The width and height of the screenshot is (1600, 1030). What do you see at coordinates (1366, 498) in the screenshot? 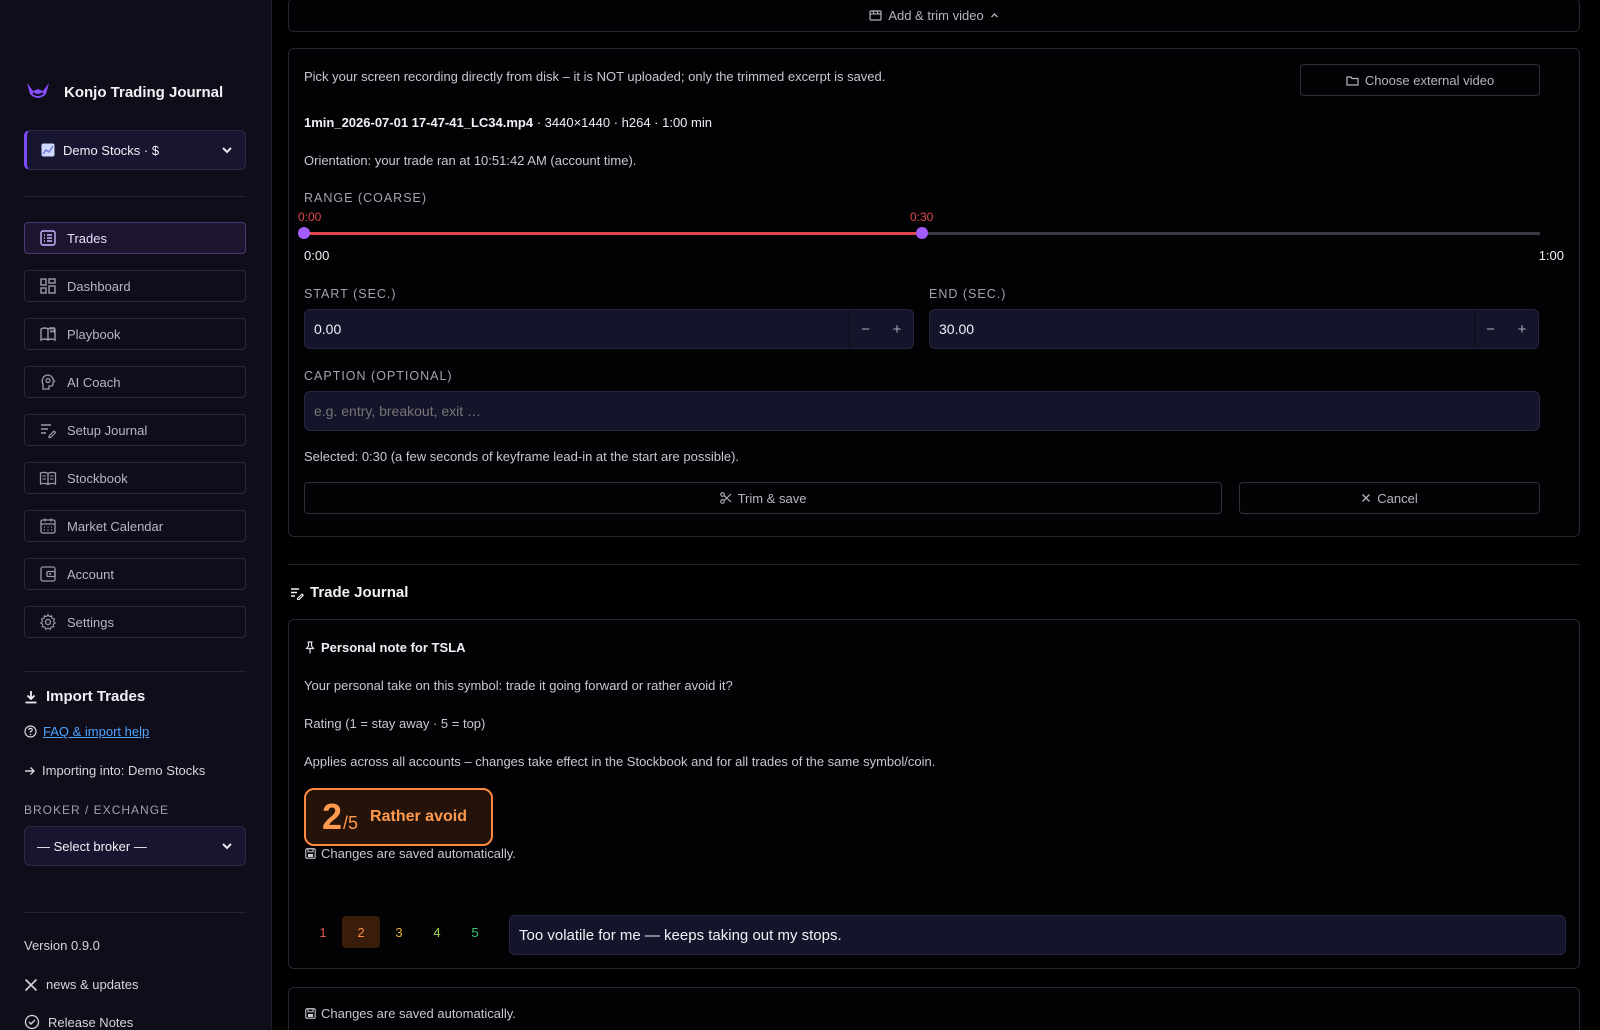
I see `close-icon` at bounding box center [1366, 498].